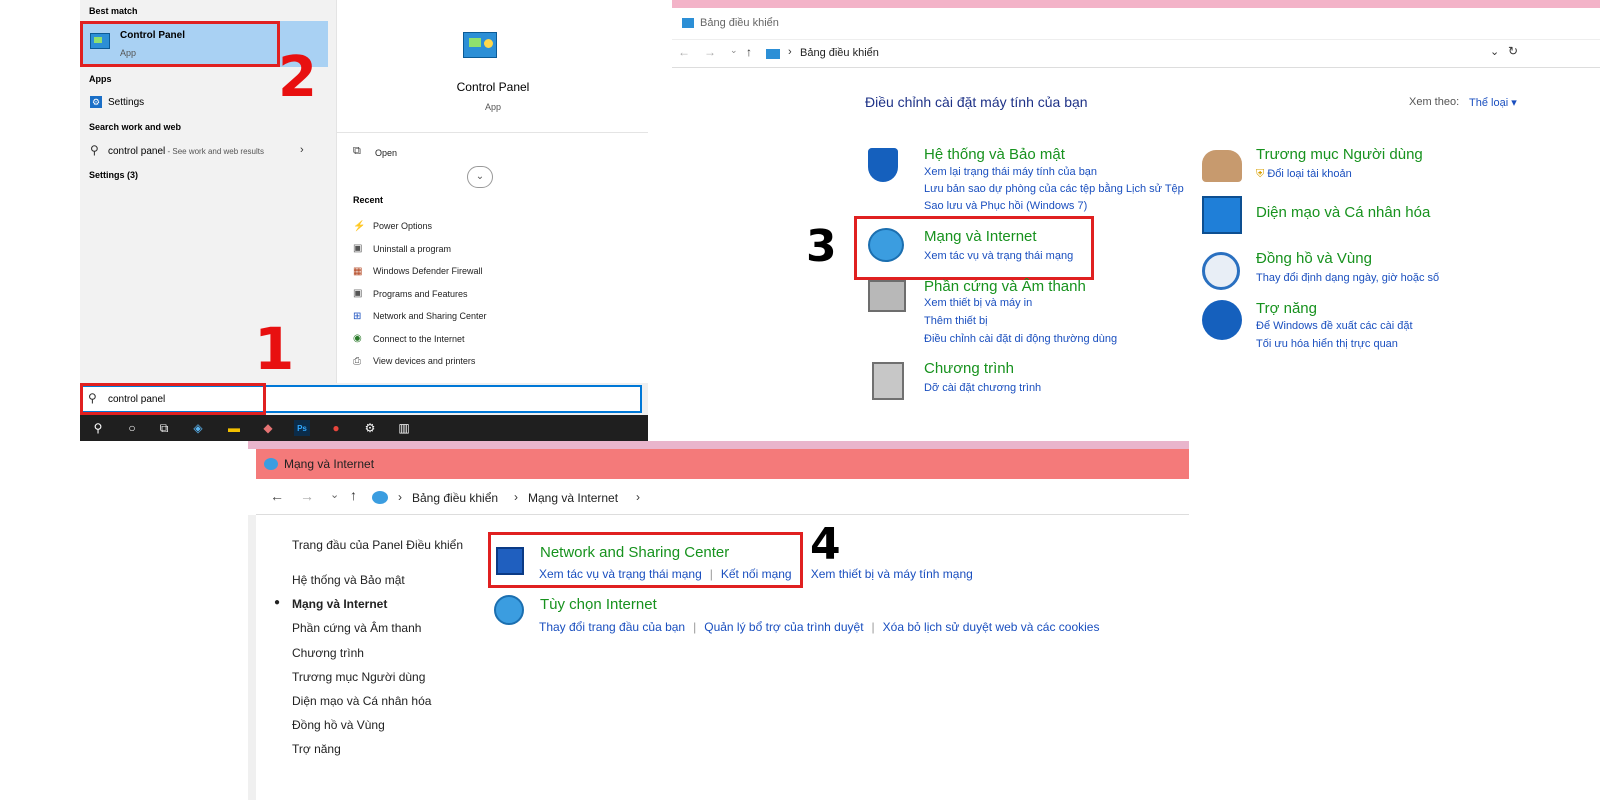  I want to click on category-title: Trợ năng, so click(1286, 308).